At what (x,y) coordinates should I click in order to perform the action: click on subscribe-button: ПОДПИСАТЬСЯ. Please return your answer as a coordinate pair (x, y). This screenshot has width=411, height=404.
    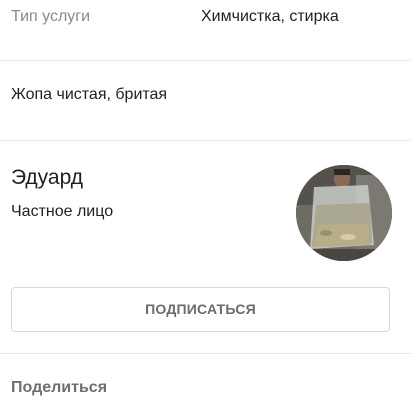
    Looking at the image, I should click on (200, 309).